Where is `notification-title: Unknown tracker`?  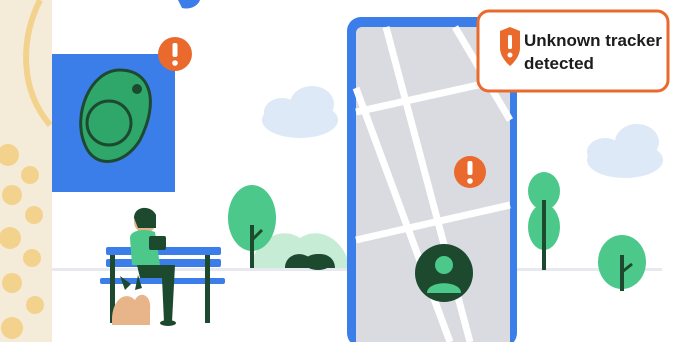
notification-title: Unknown tracker is located at coordinates (593, 40).